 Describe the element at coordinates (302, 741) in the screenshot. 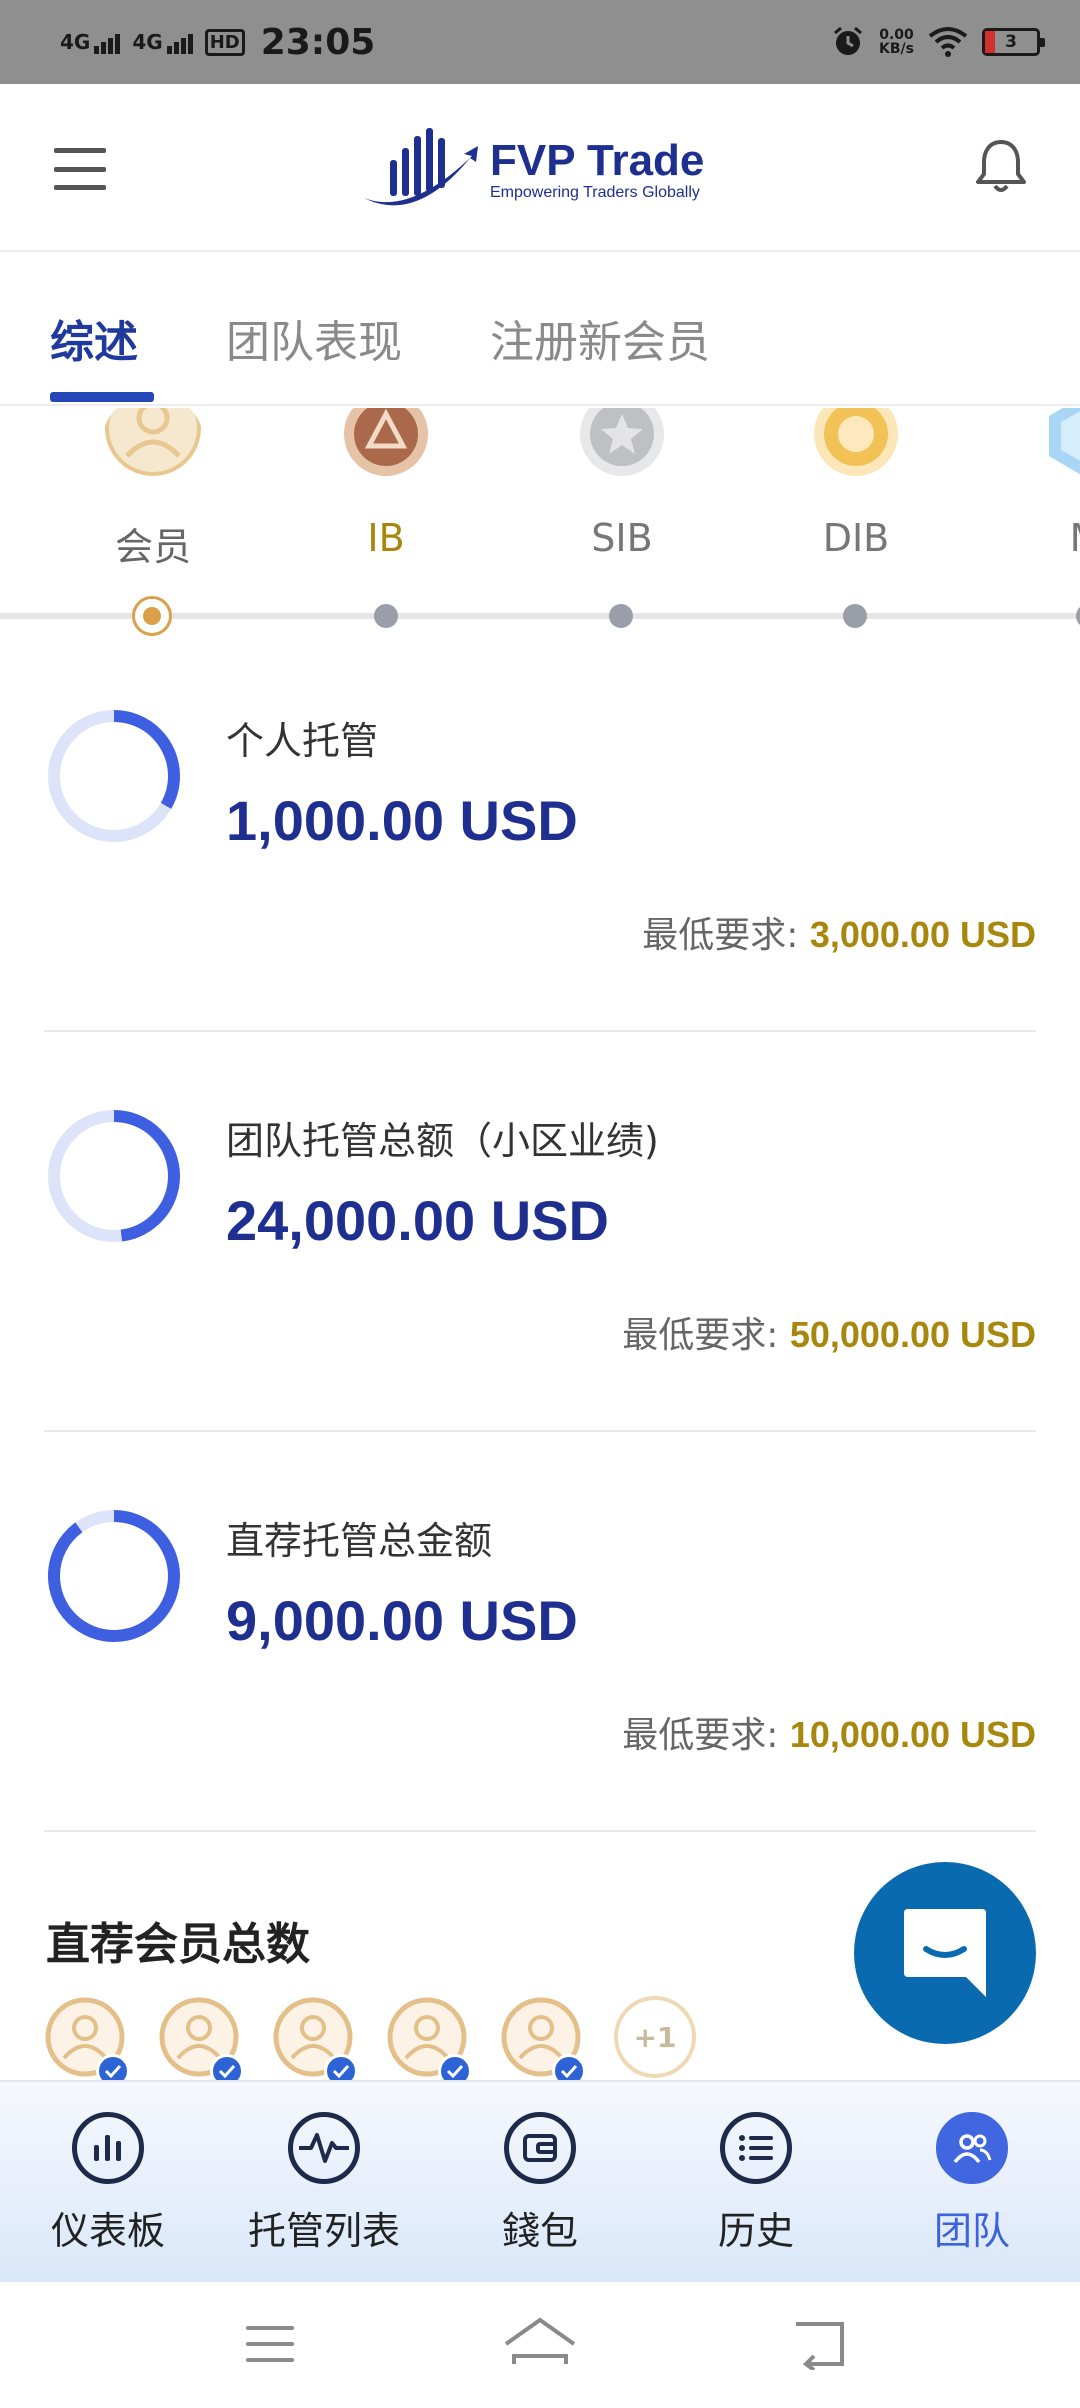

I see `stat-title: 个人托管` at that location.